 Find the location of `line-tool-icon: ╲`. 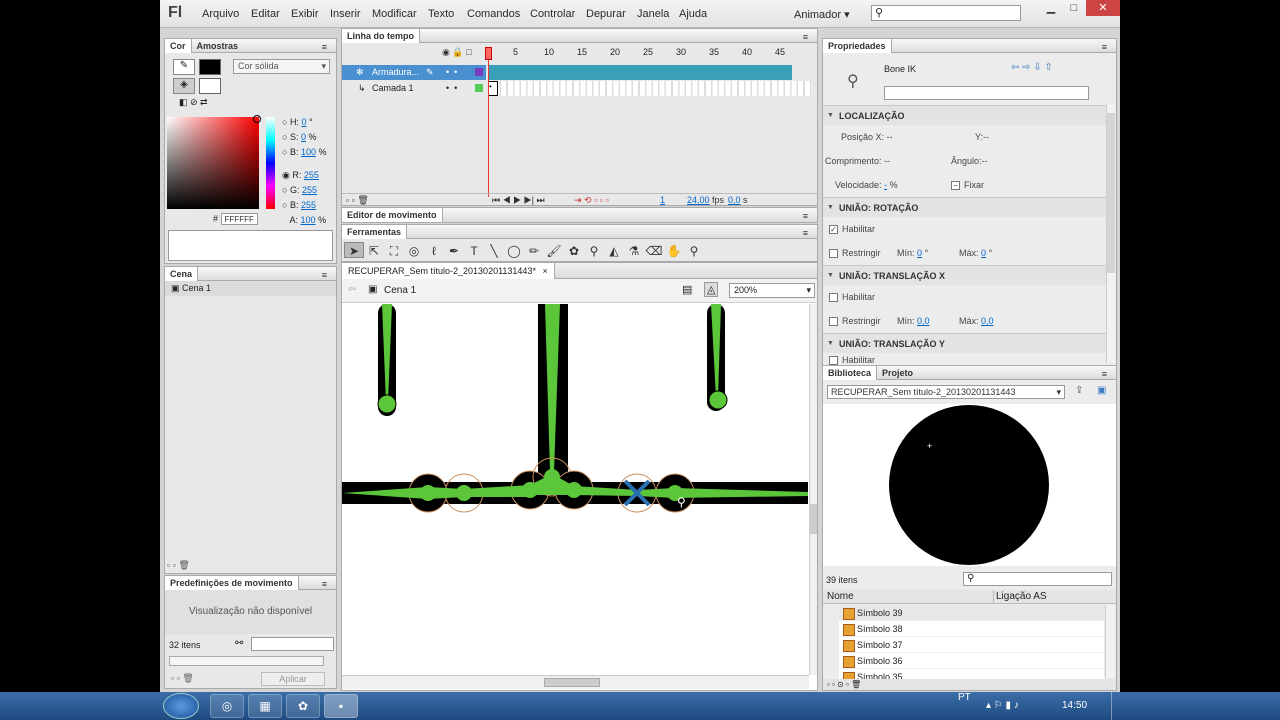

line-tool-icon: ╲ is located at coordinates (494, 251).